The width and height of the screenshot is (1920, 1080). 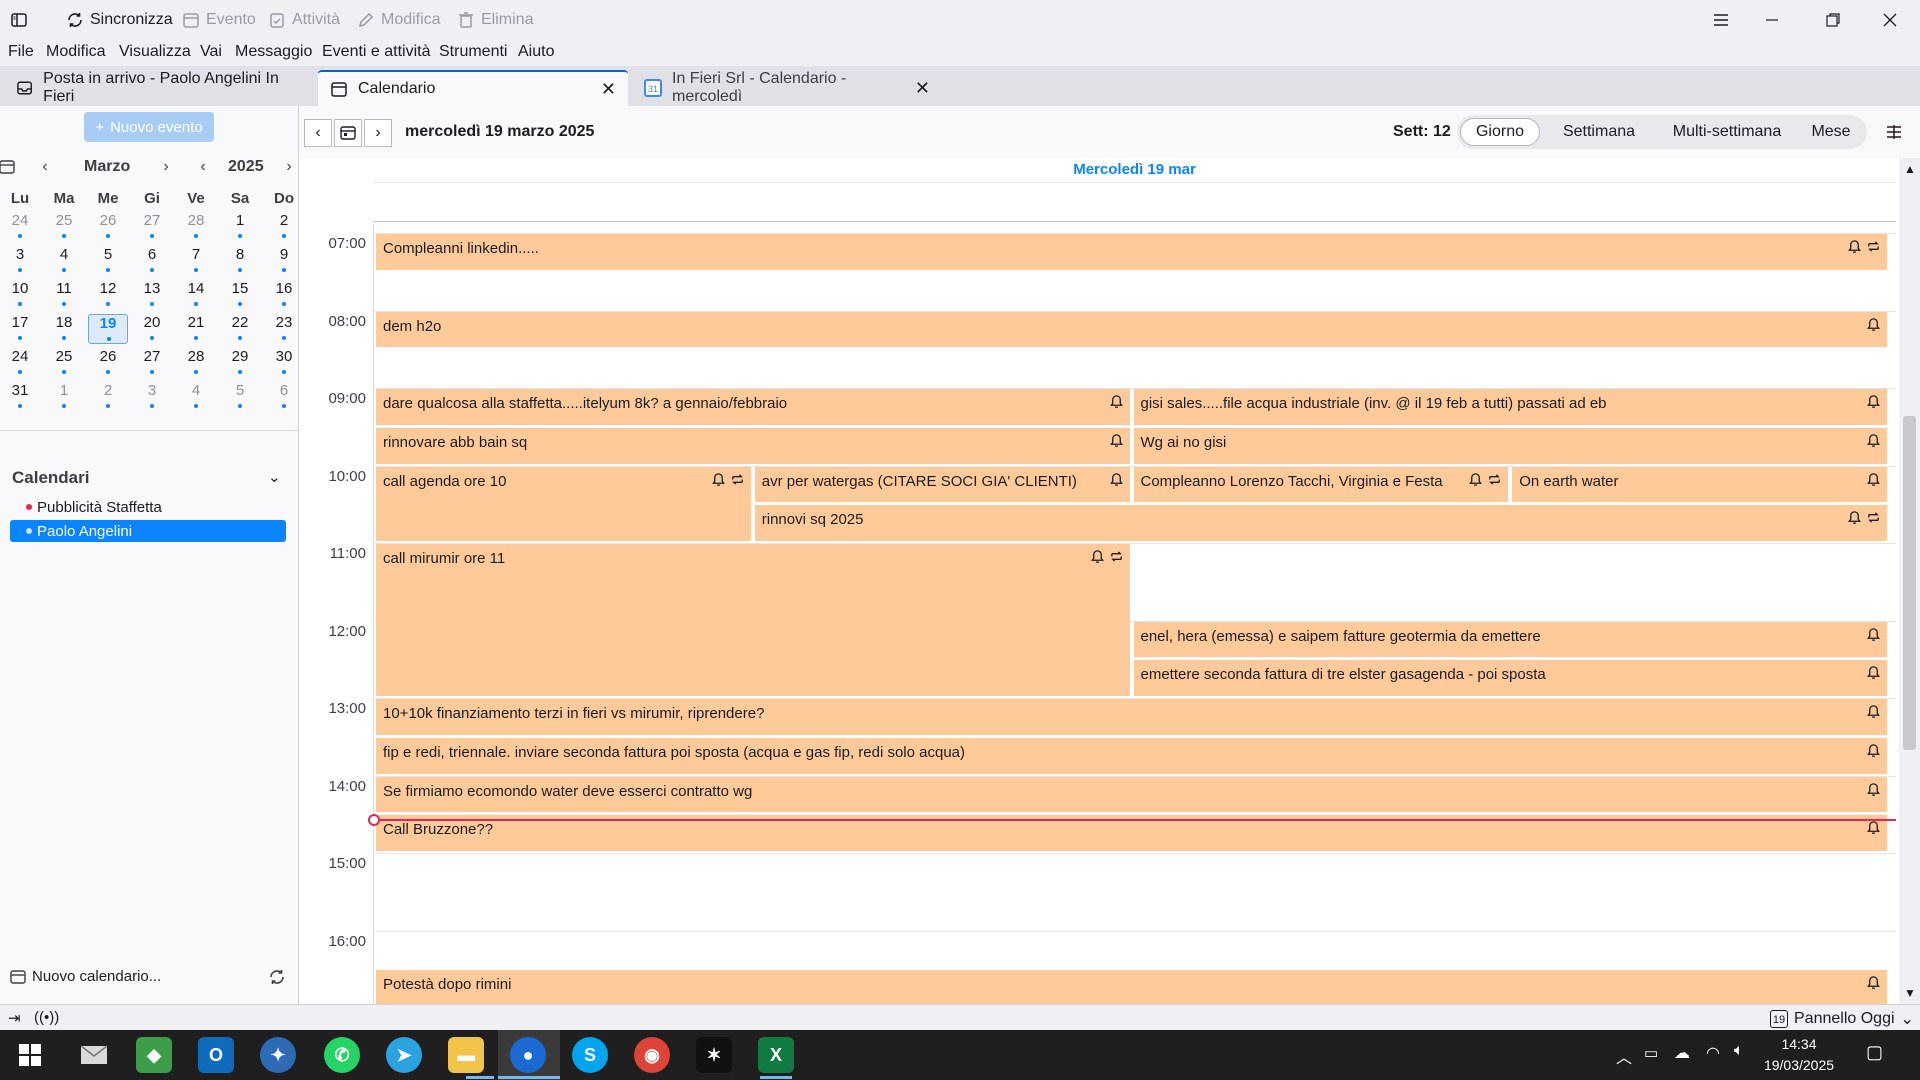 What do you see at coordinates (1842, 1019) in the screenshot?
I see `today-pane-button: 19 Pannello Oggi ⌄` at bounding box center [1842, 1019].